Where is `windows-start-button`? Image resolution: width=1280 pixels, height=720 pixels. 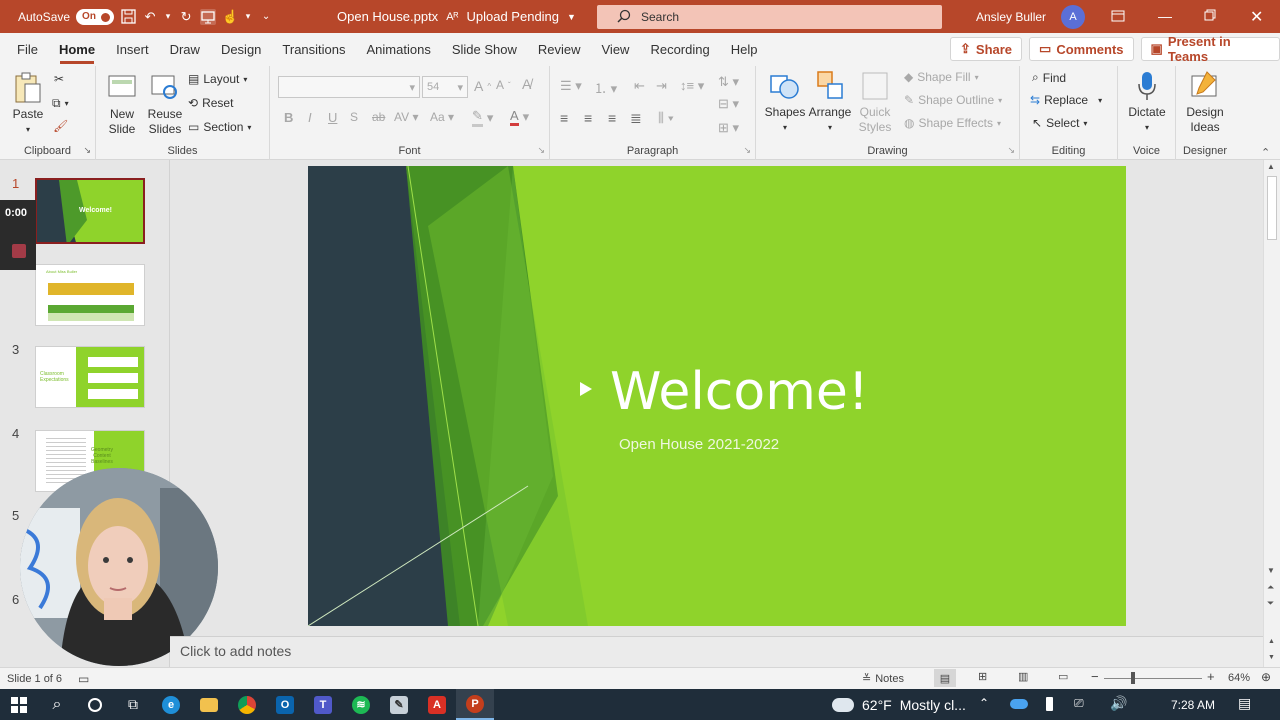
windows-start-button is located at coordinates (19, 704).